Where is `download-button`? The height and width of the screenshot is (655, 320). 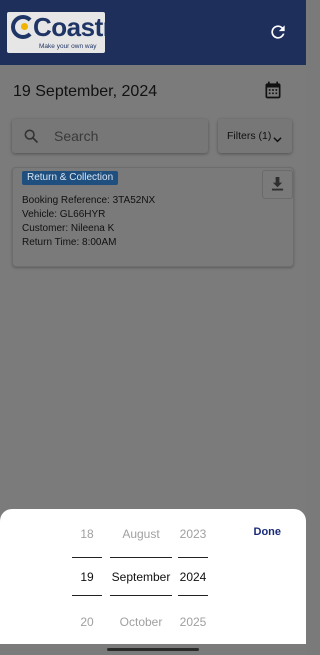
download-button is located at coordinates (277, 184).